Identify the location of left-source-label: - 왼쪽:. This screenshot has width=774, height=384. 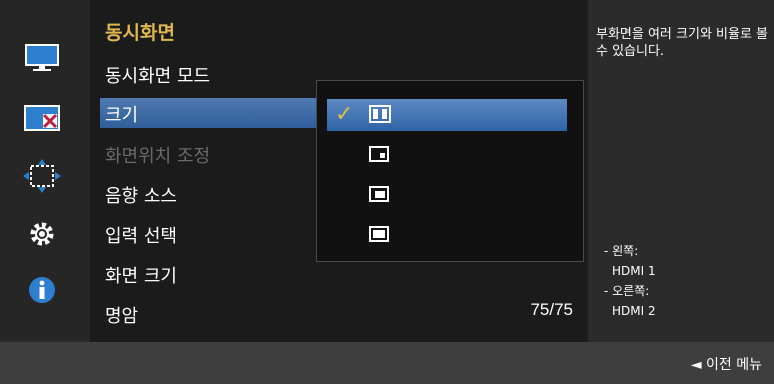
(621, 251).